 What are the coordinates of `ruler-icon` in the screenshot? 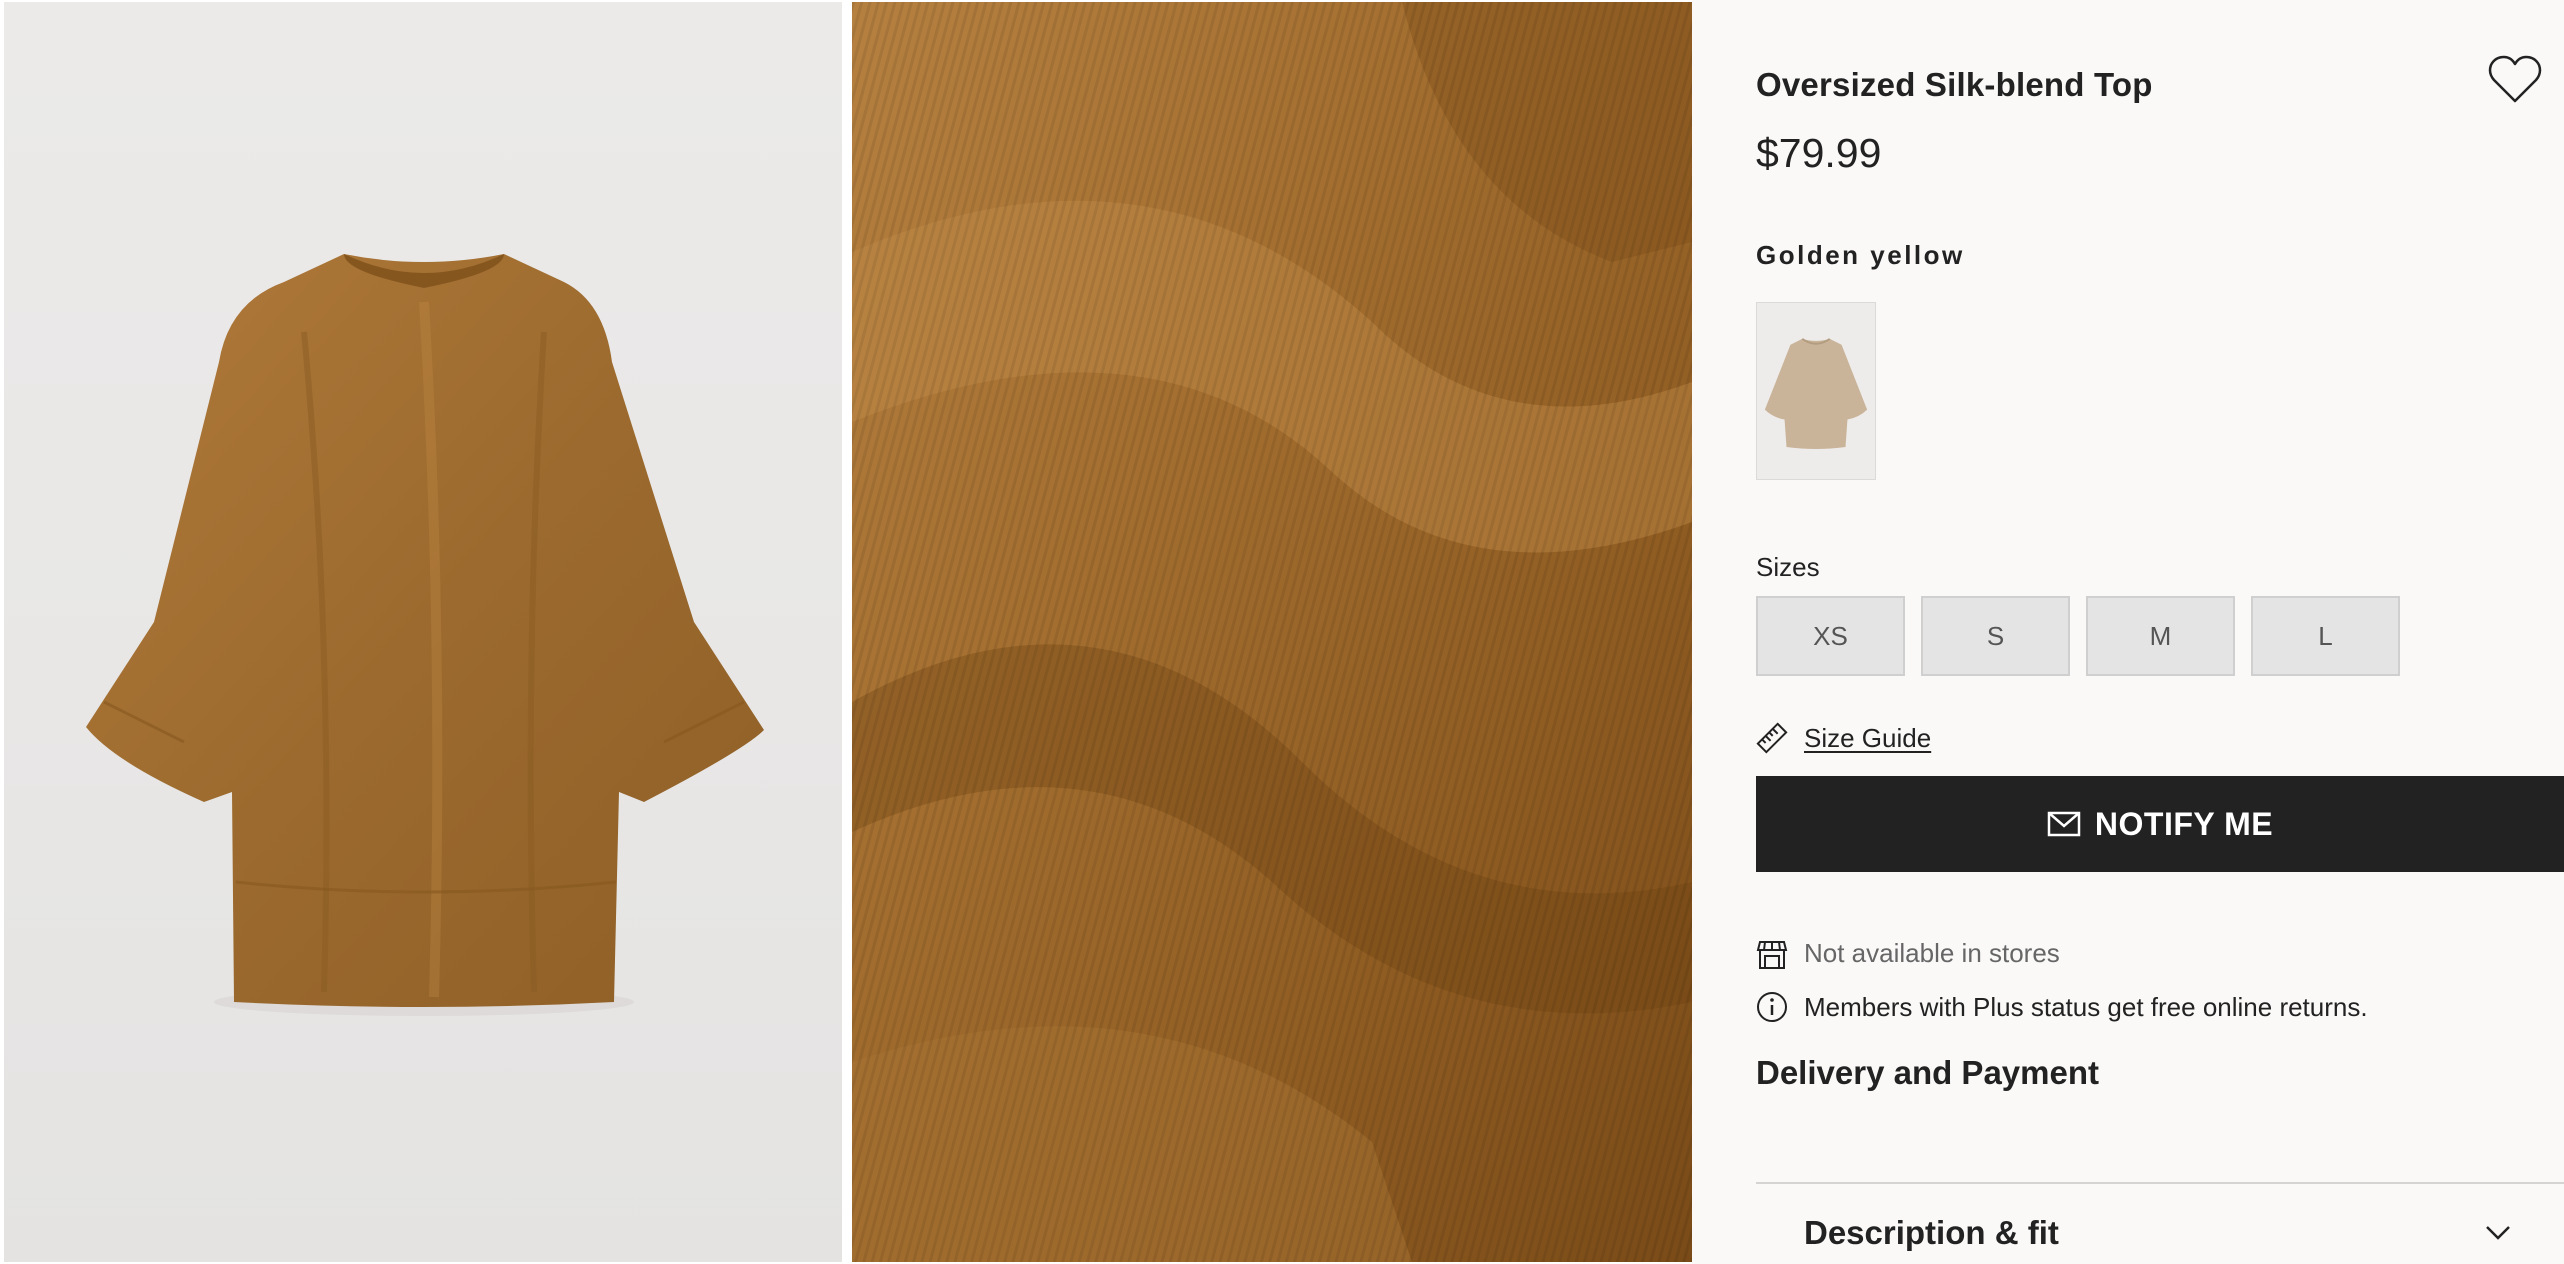 It's located at (1772, 738).